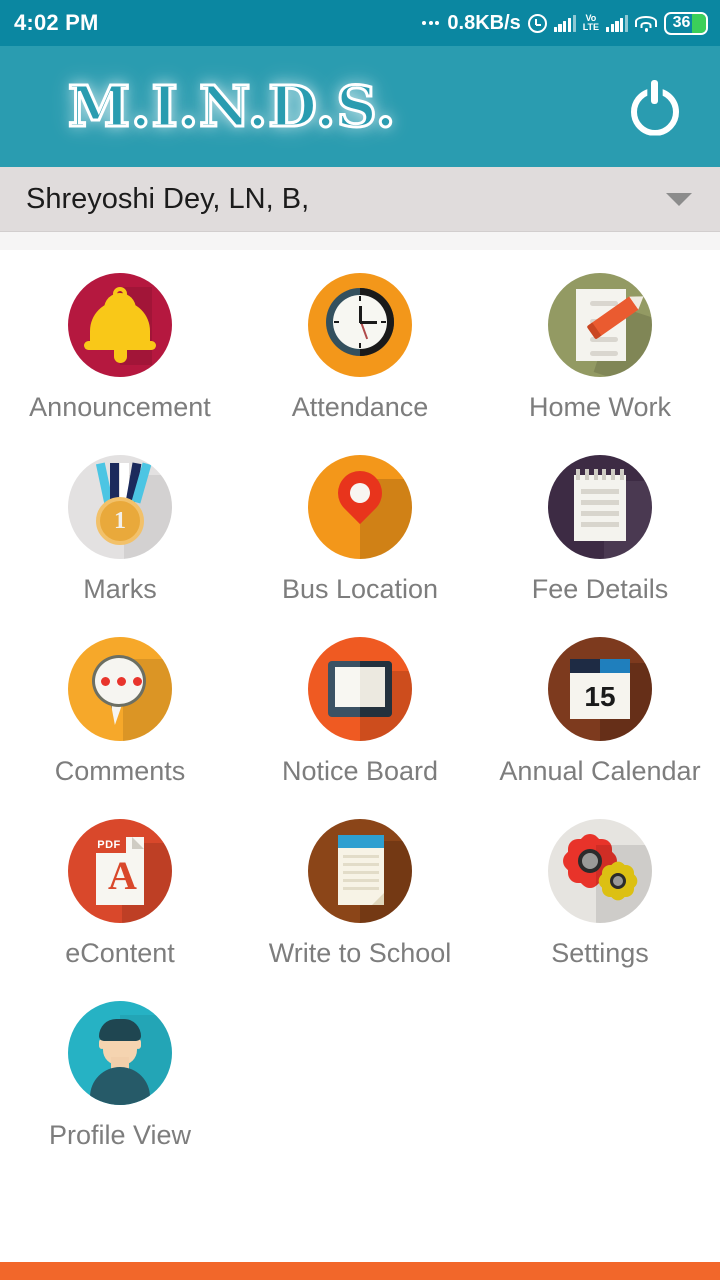  I want to click on grid-item-econtent: PDF A eContent, so click(120, 905).